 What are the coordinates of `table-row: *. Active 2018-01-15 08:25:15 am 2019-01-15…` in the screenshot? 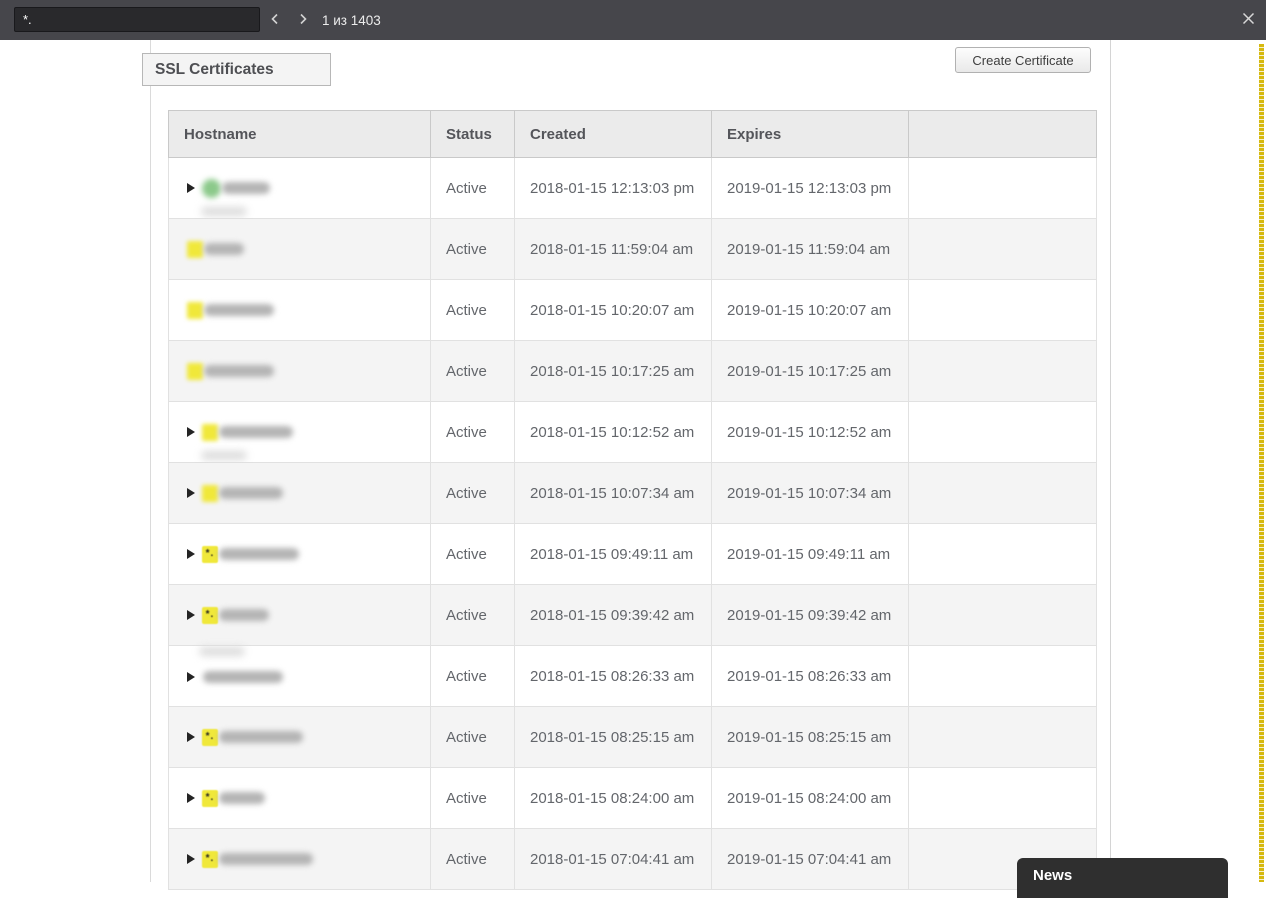 It's located at (632, 737).